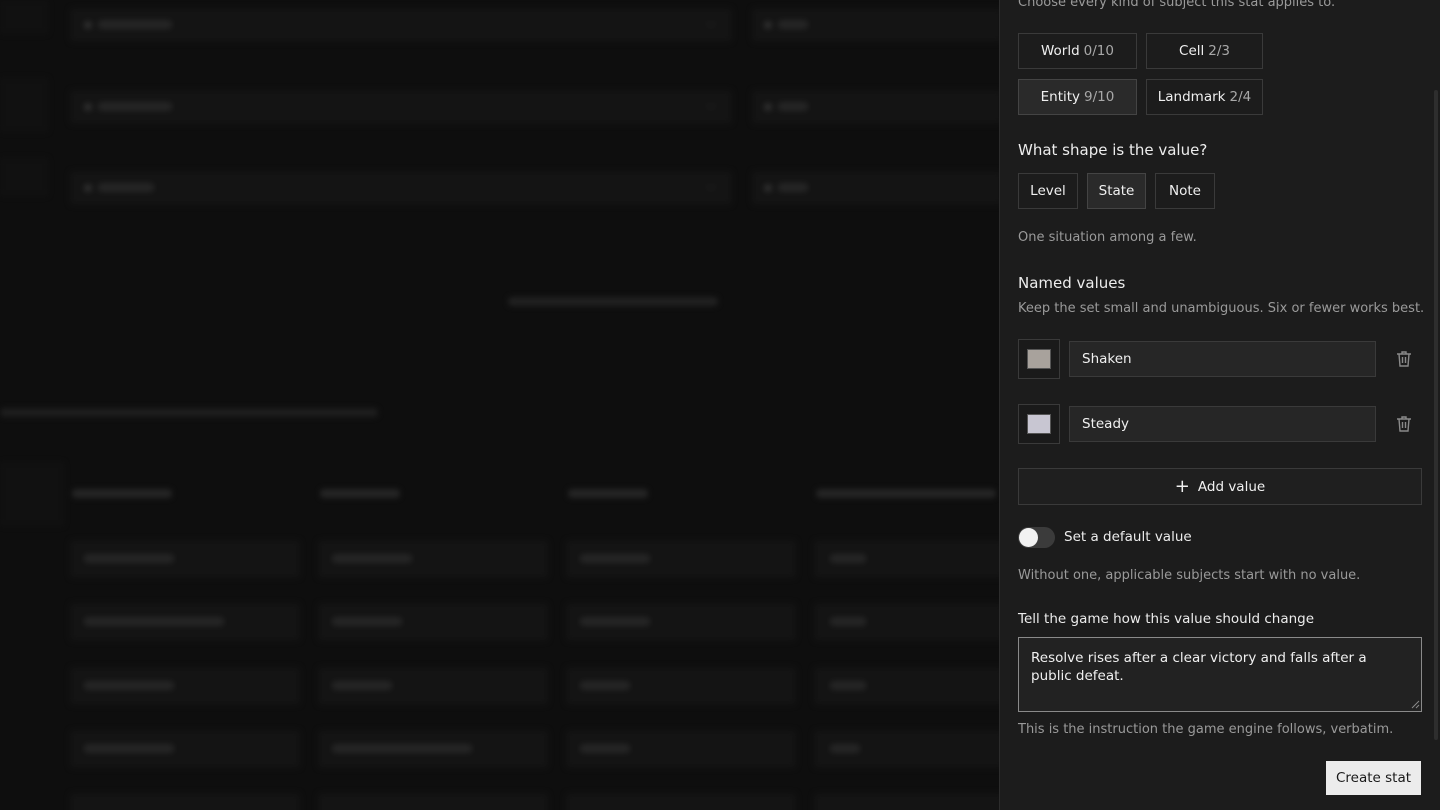  What do you see at coordinates (1113, 150) in the screenshot?
I see `shape-heading: What shape is the value?` at bounding box center [1113, 150].